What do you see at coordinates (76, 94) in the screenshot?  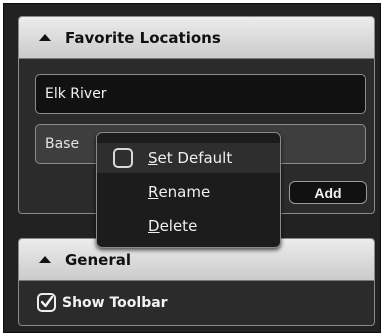 I see `location-label: Elk River` at bounding box center [76, 94].